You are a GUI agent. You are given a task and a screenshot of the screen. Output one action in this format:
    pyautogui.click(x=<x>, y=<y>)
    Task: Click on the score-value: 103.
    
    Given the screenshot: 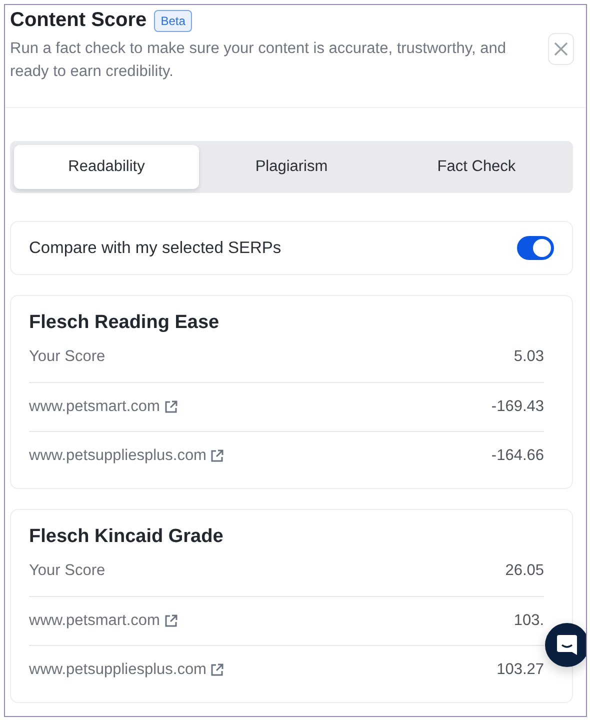 What is the action you would take?
    pyautogui.click(x=529, y=621)
    